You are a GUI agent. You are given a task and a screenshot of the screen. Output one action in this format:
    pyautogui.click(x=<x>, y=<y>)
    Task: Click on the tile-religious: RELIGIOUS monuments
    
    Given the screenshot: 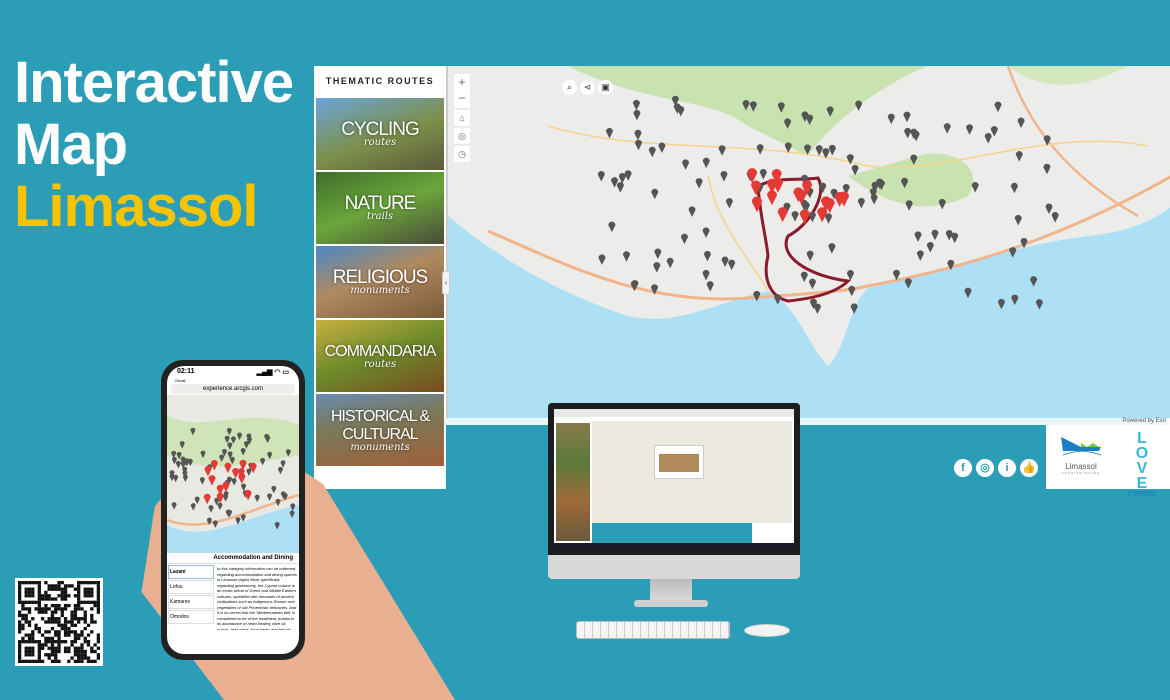 What is the action you would take?
    pyautogui.click(x=380, y=282)
    